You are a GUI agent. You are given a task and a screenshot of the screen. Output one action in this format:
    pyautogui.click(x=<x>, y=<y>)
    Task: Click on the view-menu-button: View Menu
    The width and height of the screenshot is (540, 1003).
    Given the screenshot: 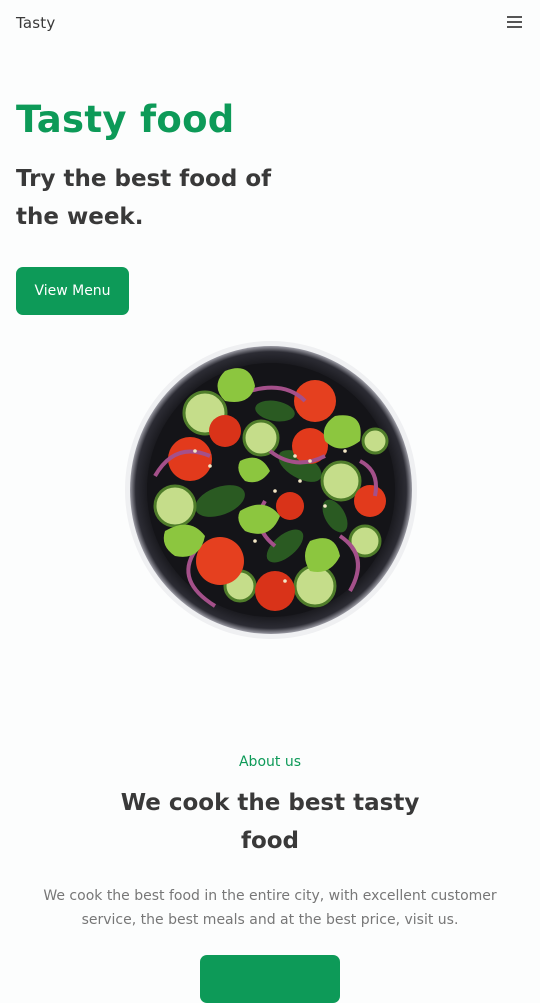 What is the action you would take?
    pyautogui.click(x=72, y=291)
    